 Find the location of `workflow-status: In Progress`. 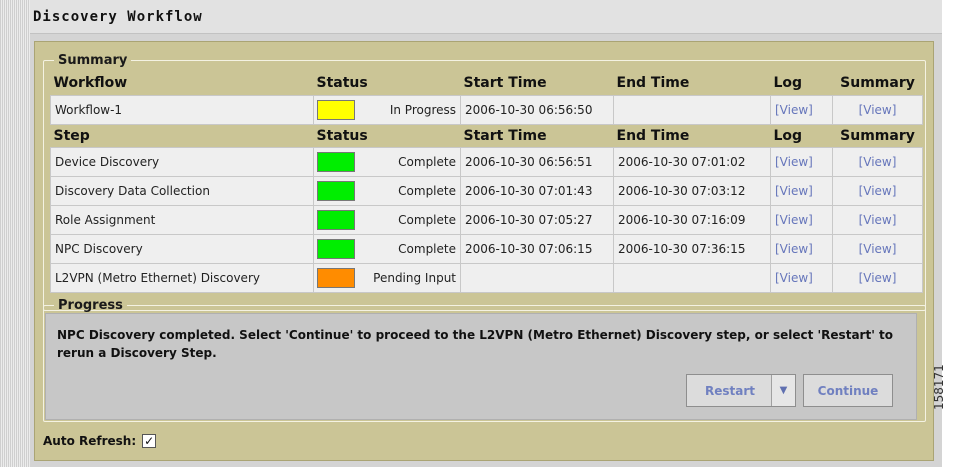

workflow-status: In Progress is located at coordinates (387, 109).